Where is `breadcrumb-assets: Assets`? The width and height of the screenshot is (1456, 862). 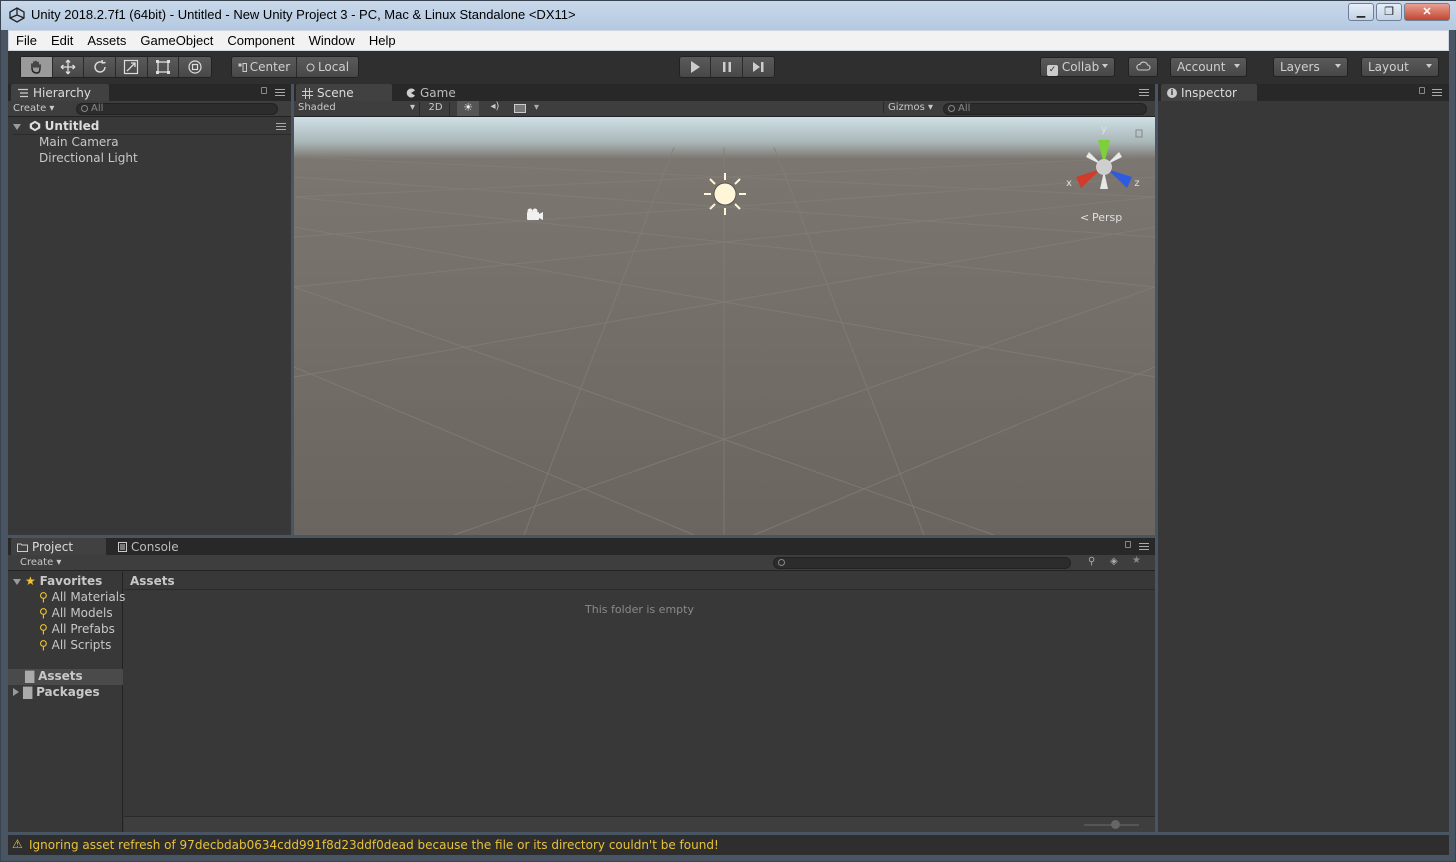 breadcrumb-assets: Assets is located at coordinates (152, 581).